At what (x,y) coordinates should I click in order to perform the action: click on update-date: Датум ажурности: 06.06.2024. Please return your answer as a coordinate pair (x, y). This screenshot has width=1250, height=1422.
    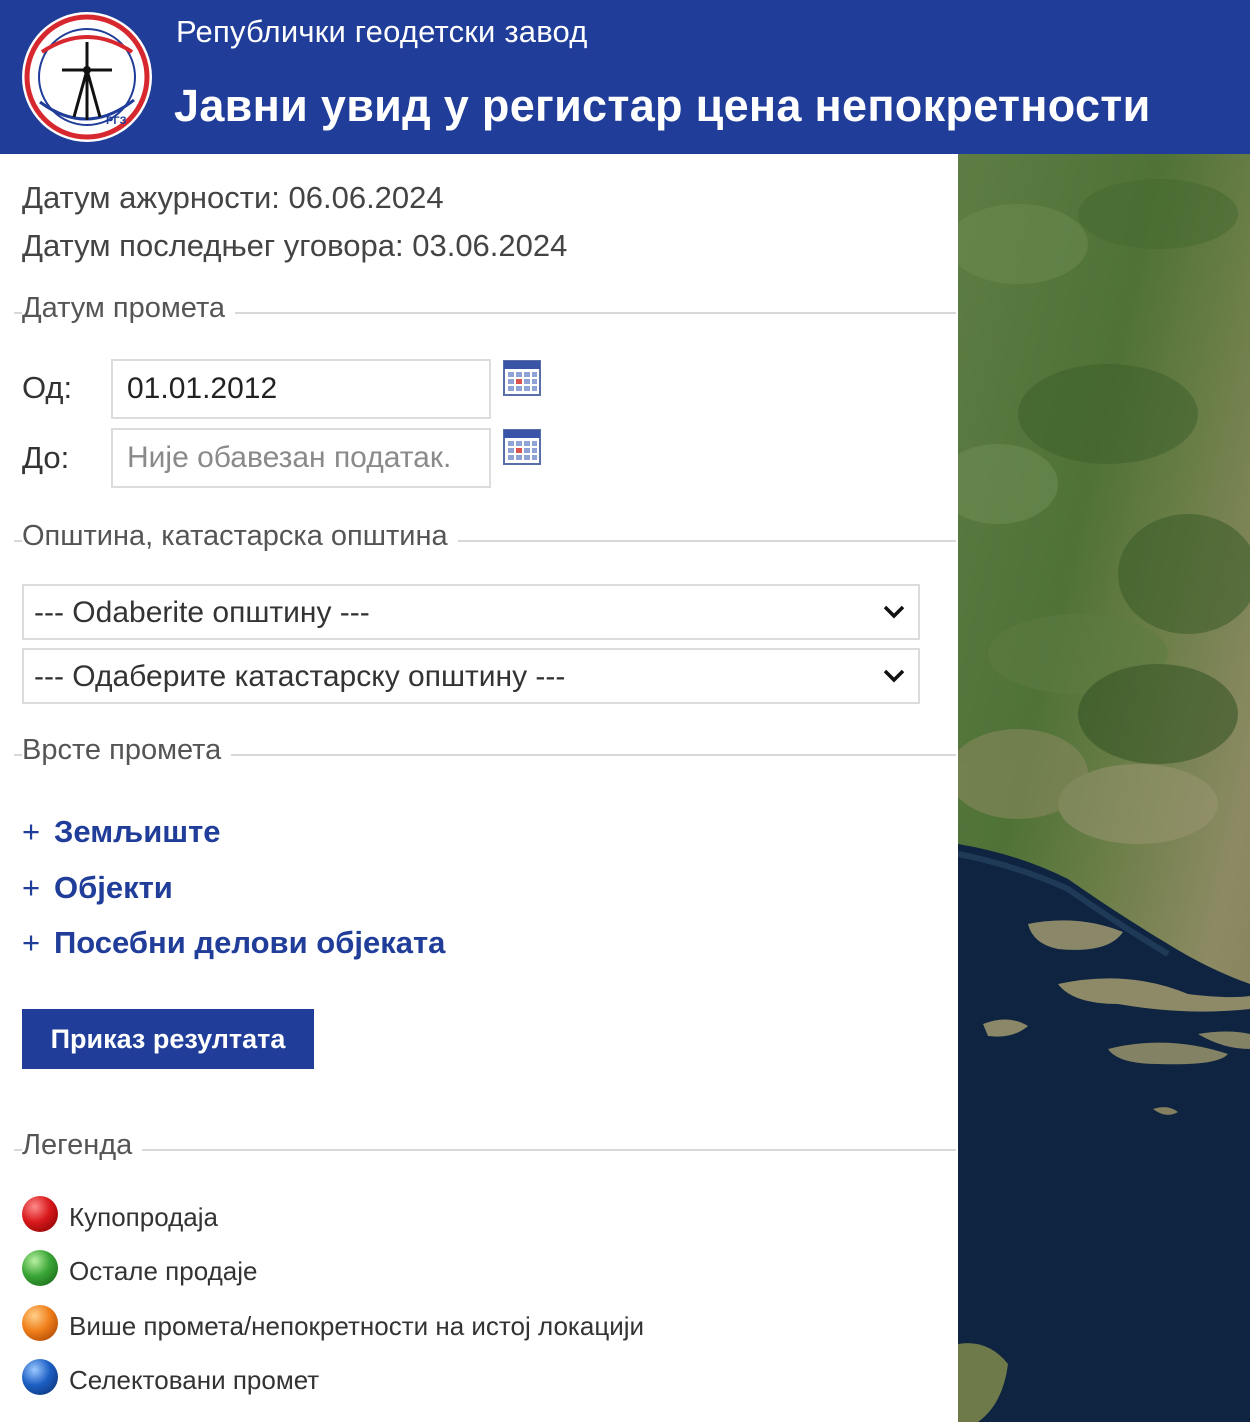
    Looking at the image, I should click on (233, 197).